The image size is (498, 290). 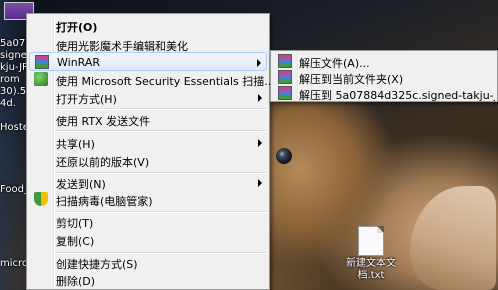 I want to click on menu-item-label: 打开(O), so click(x=77, y=27).